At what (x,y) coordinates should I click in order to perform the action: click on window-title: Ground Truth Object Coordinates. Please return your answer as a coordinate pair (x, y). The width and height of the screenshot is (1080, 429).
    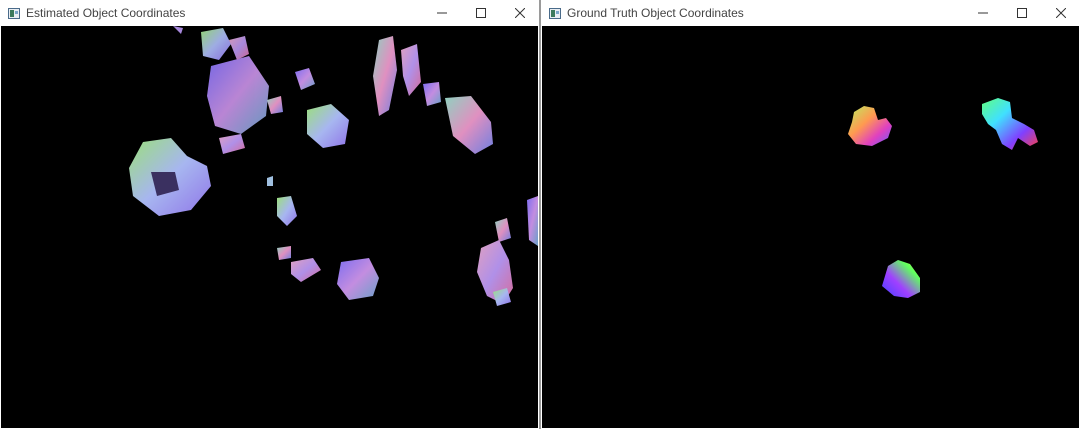
    Looking at the image, I should click on (655, 13).